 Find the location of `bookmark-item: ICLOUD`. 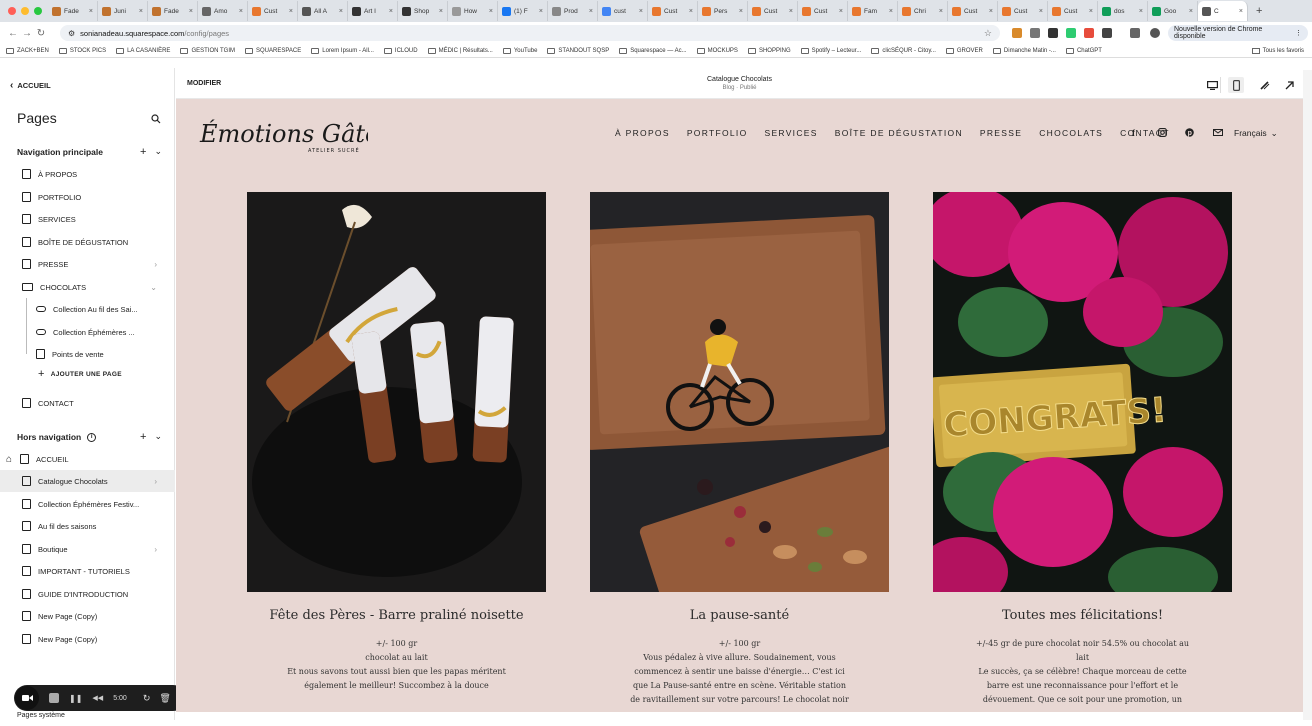

bookmark-item: ICLOUD is located at coordinates (400, 50).